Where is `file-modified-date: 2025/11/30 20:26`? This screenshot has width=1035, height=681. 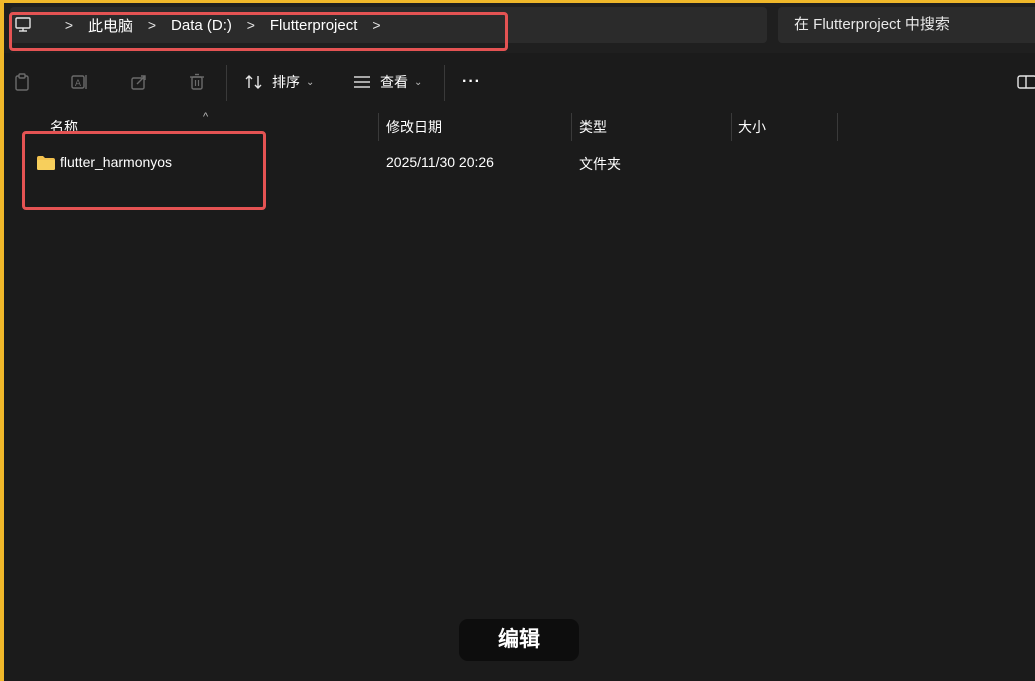
file-modified-date: 2025/11/30 20:26 is located at coordinates (440, 162).